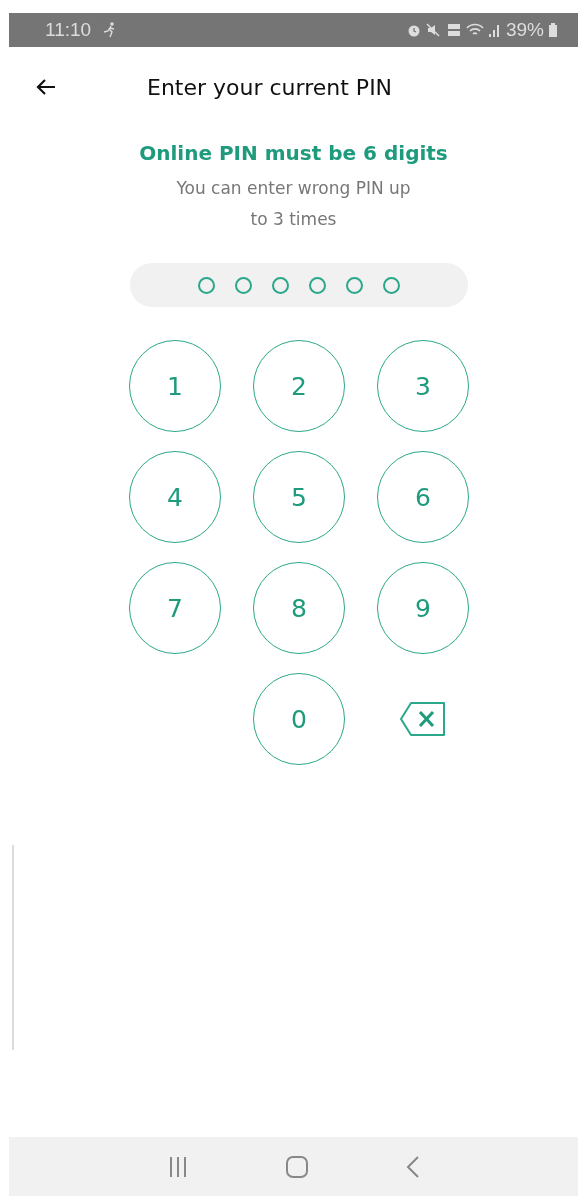 Image resolution: width=578 pixels, height=1196 pixels. Describe the element at coordinates (293, 153) in the screenshot. I see `pin-requirement: Online PIN must be 6 digits` at that location.